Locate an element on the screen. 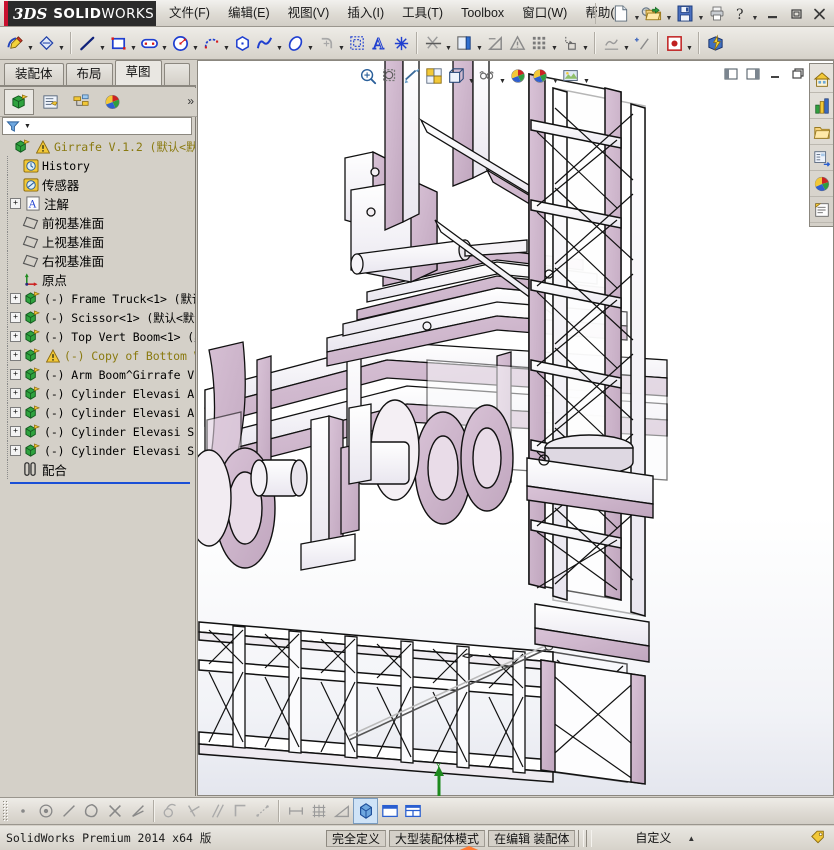  rectangle-dropdown: ▼ is located at coordinates (133, 43).